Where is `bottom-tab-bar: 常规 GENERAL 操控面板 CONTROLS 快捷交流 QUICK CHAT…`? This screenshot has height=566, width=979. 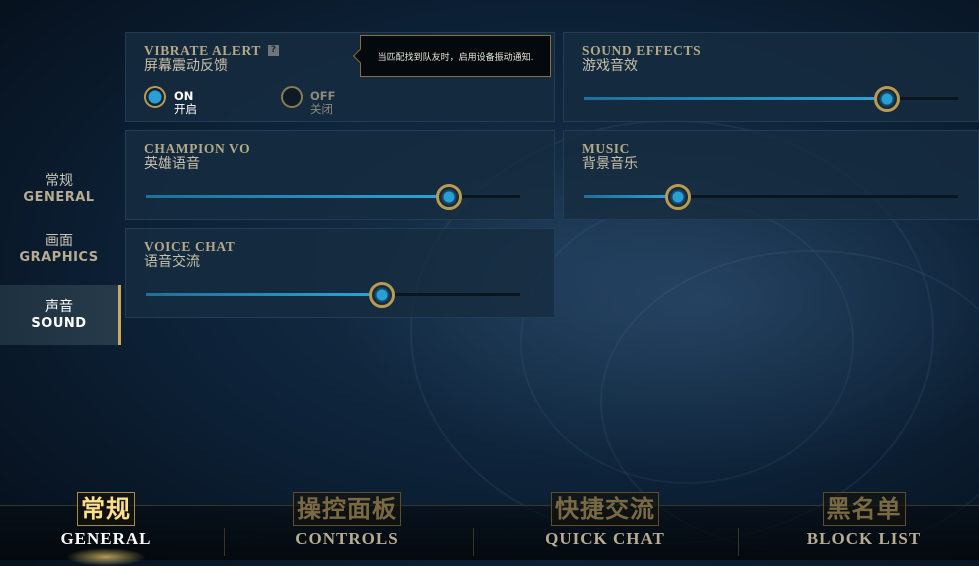 bottom-tab-bar: 常规 GENERAL 操控面板 CONTROLS 快捷交流 QUICK CHAT… is located at coordinates (489, 529).